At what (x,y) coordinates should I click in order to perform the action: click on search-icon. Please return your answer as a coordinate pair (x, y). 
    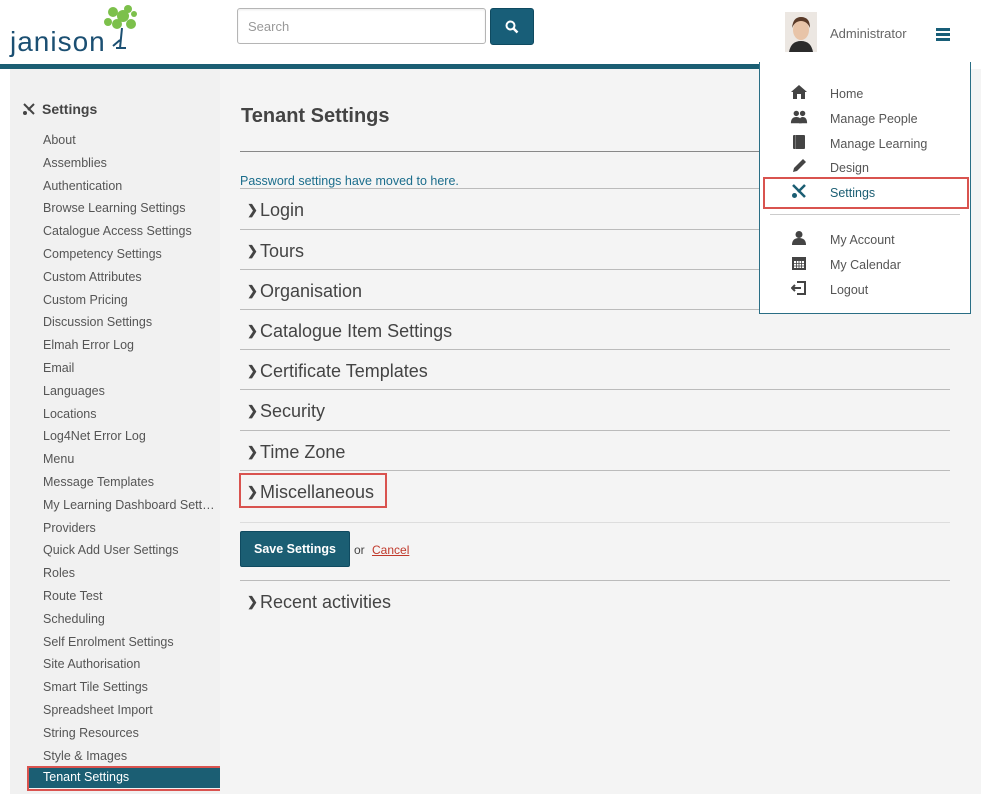
    Looking at the image, I should click on (512, 26).